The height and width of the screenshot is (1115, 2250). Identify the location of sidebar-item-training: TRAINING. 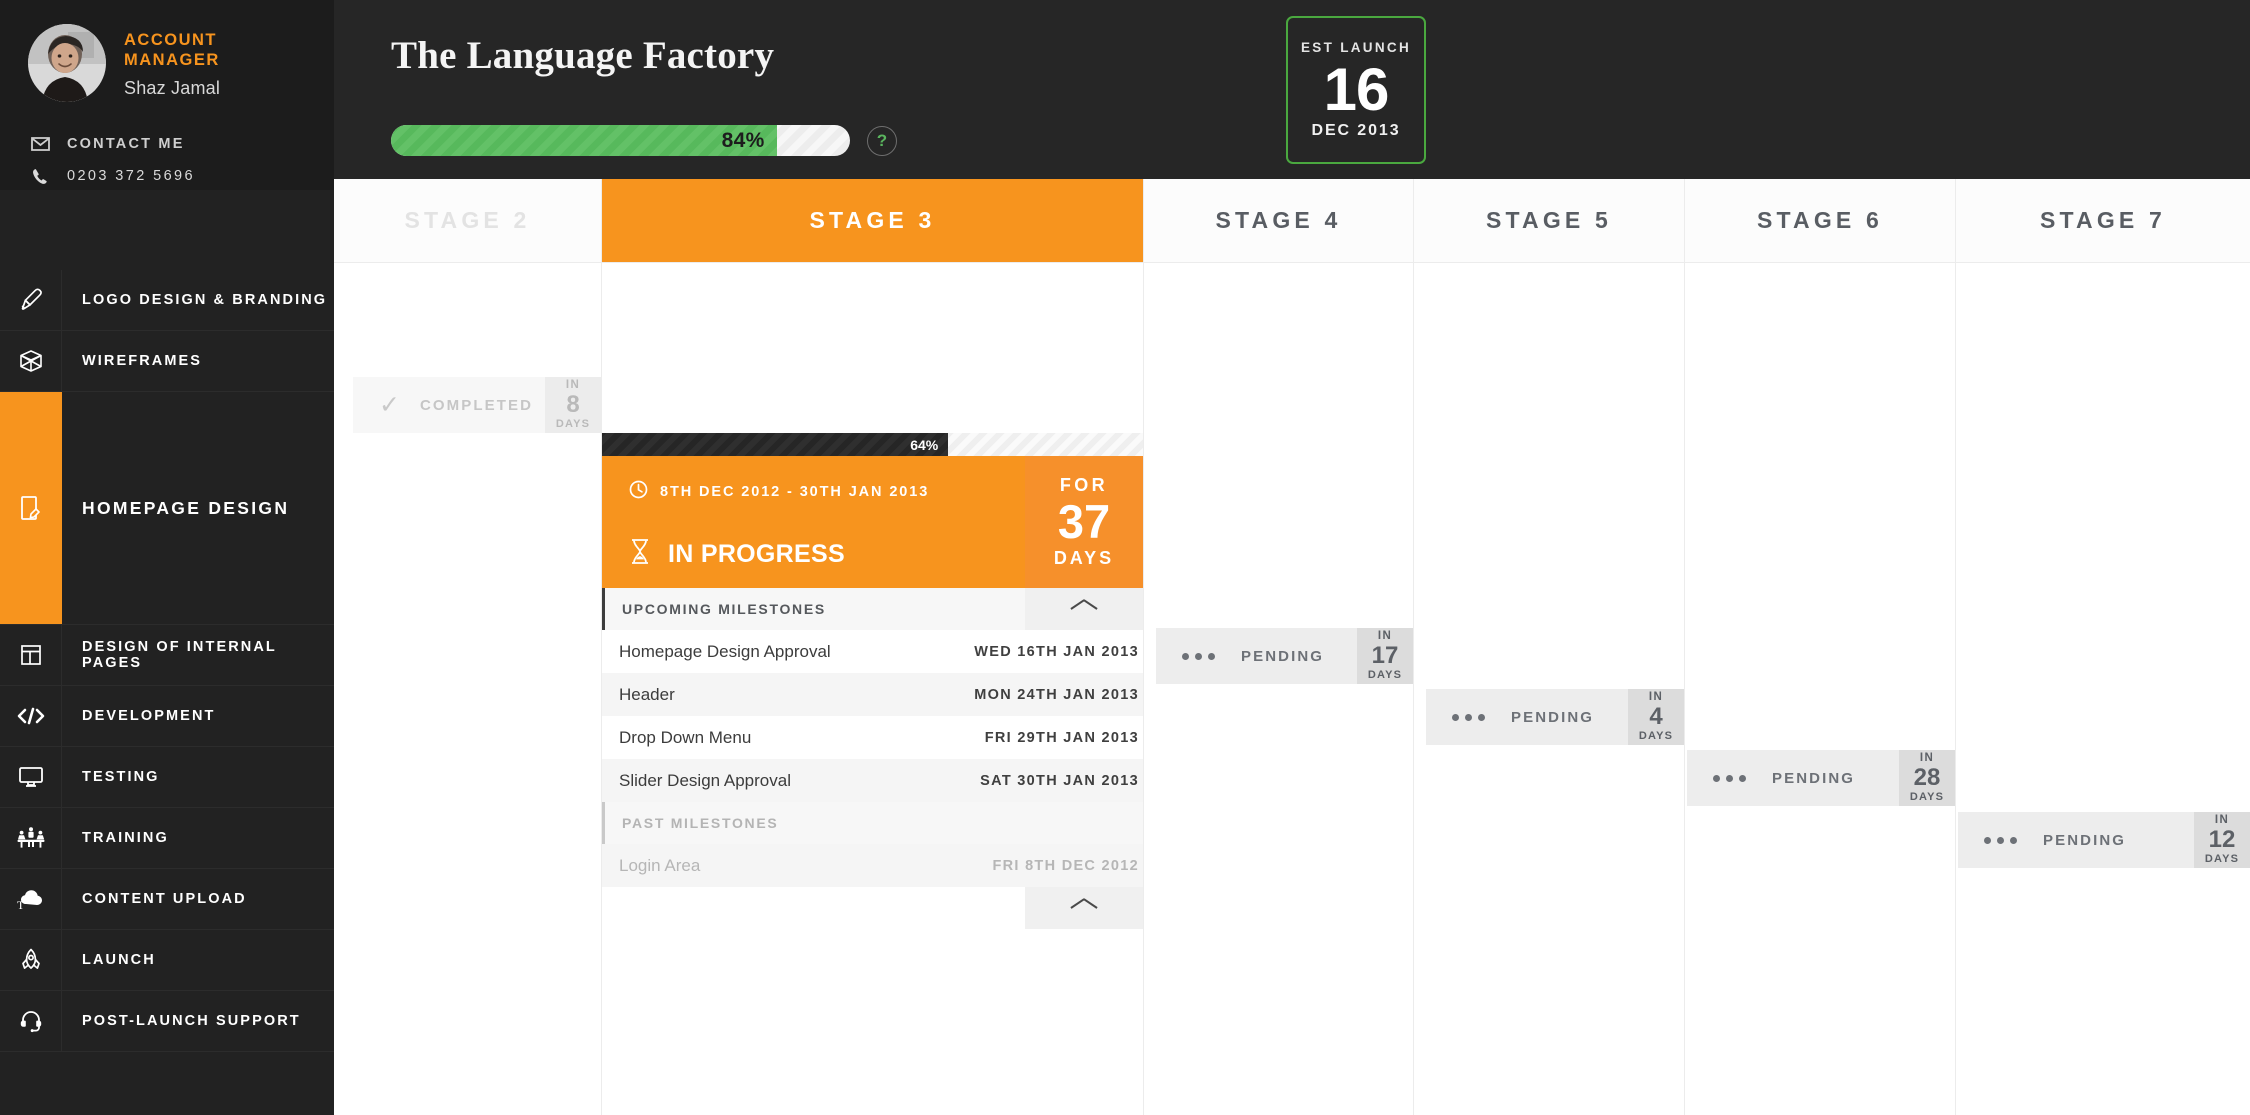
(167, 838).